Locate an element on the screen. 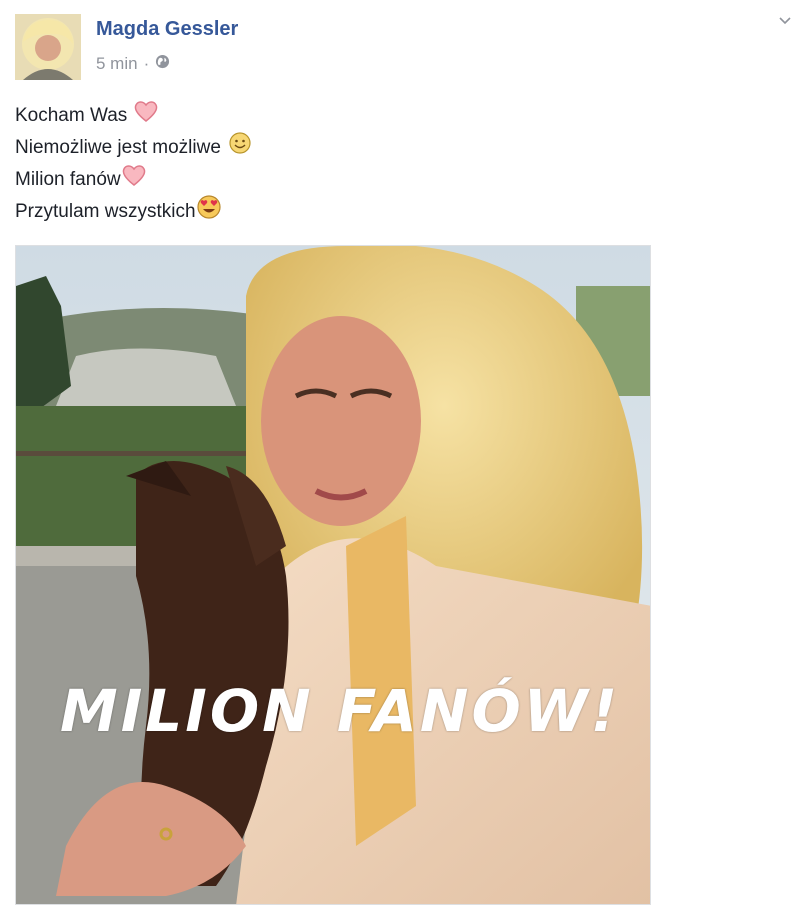  smile-emoji-icon is located at coordinates (240, 148).